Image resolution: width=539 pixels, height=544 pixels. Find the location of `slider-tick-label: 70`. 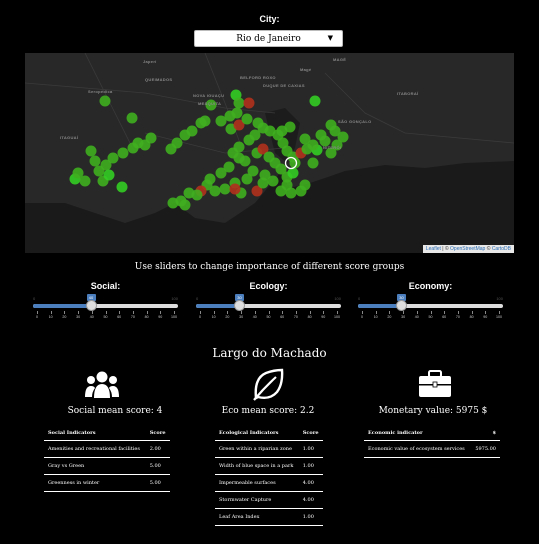

slider-tick-label: 70 is located at coordinates (457, 317).